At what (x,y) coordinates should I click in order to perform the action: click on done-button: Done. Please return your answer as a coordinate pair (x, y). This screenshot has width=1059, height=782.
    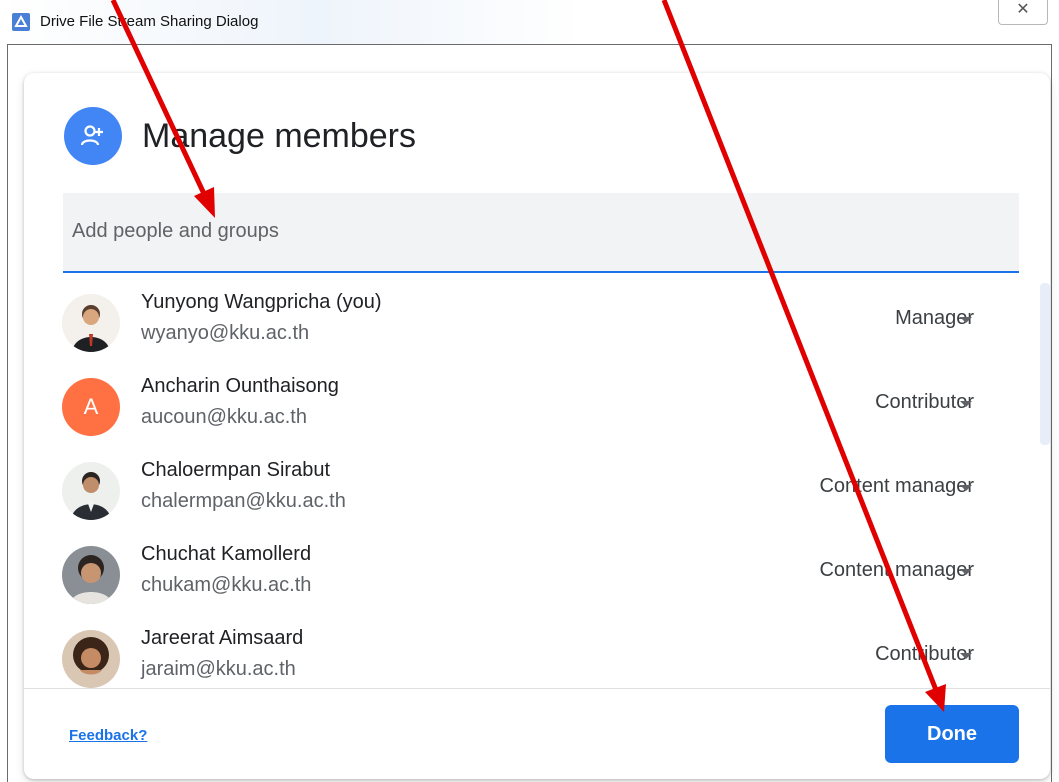
    Looking at the image, I should click on (952, 734).